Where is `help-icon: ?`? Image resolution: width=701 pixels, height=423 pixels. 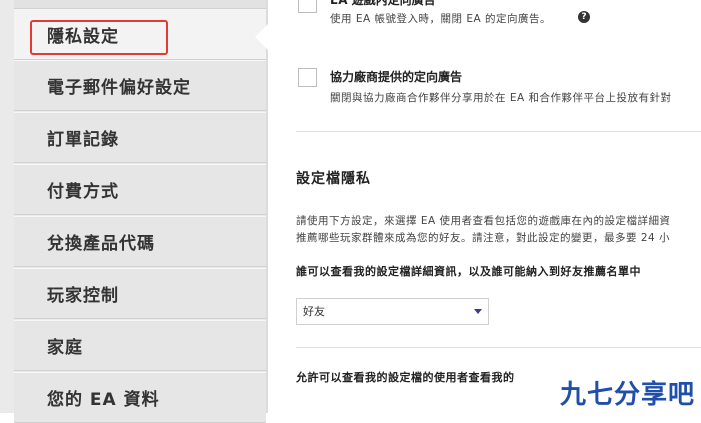 help-icon: ? is located at coordinates (584, 17).